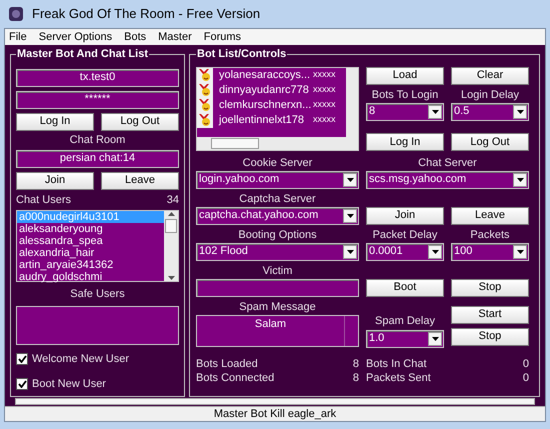 This screenshot has height=429, width=550. What do you see at coordinates (69, 384) in the screenshot?
I see `checkbox-label: Boot New User` at bounding box center [69, 384].